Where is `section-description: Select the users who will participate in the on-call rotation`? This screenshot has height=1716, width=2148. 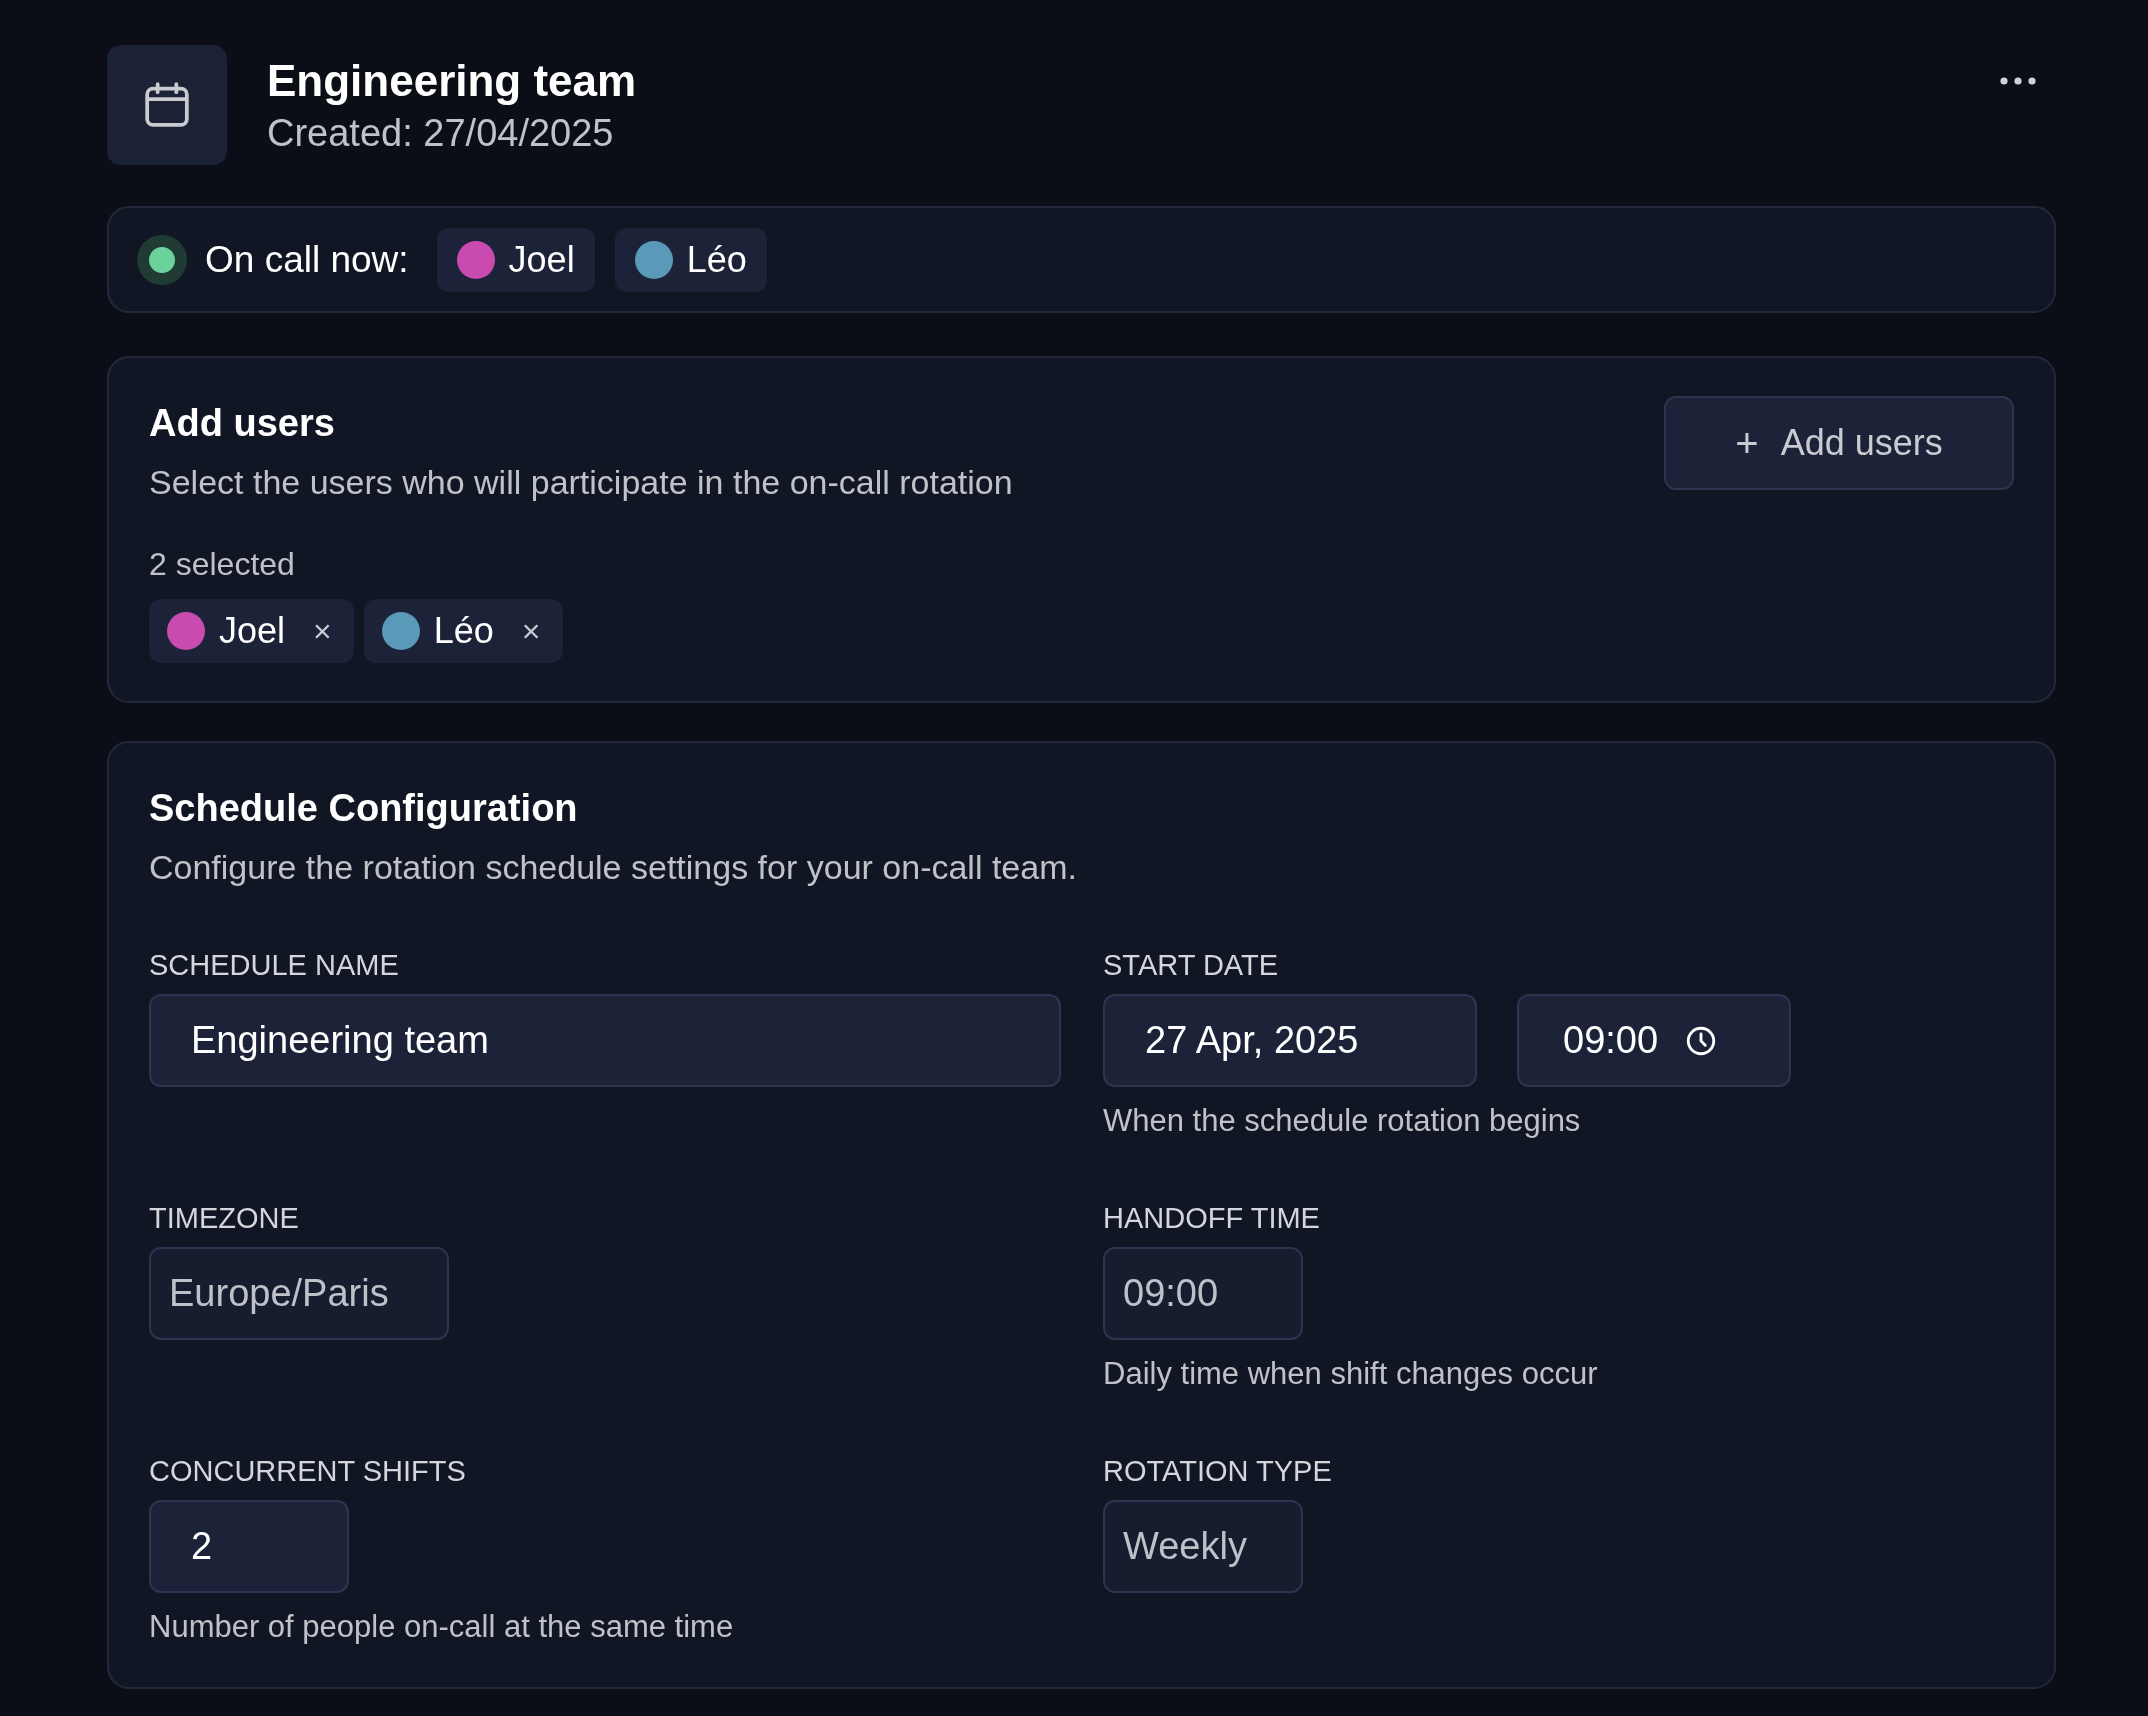 section-description: Select the users who will participate in the on-call rotation is located at coordinates (581, 482).